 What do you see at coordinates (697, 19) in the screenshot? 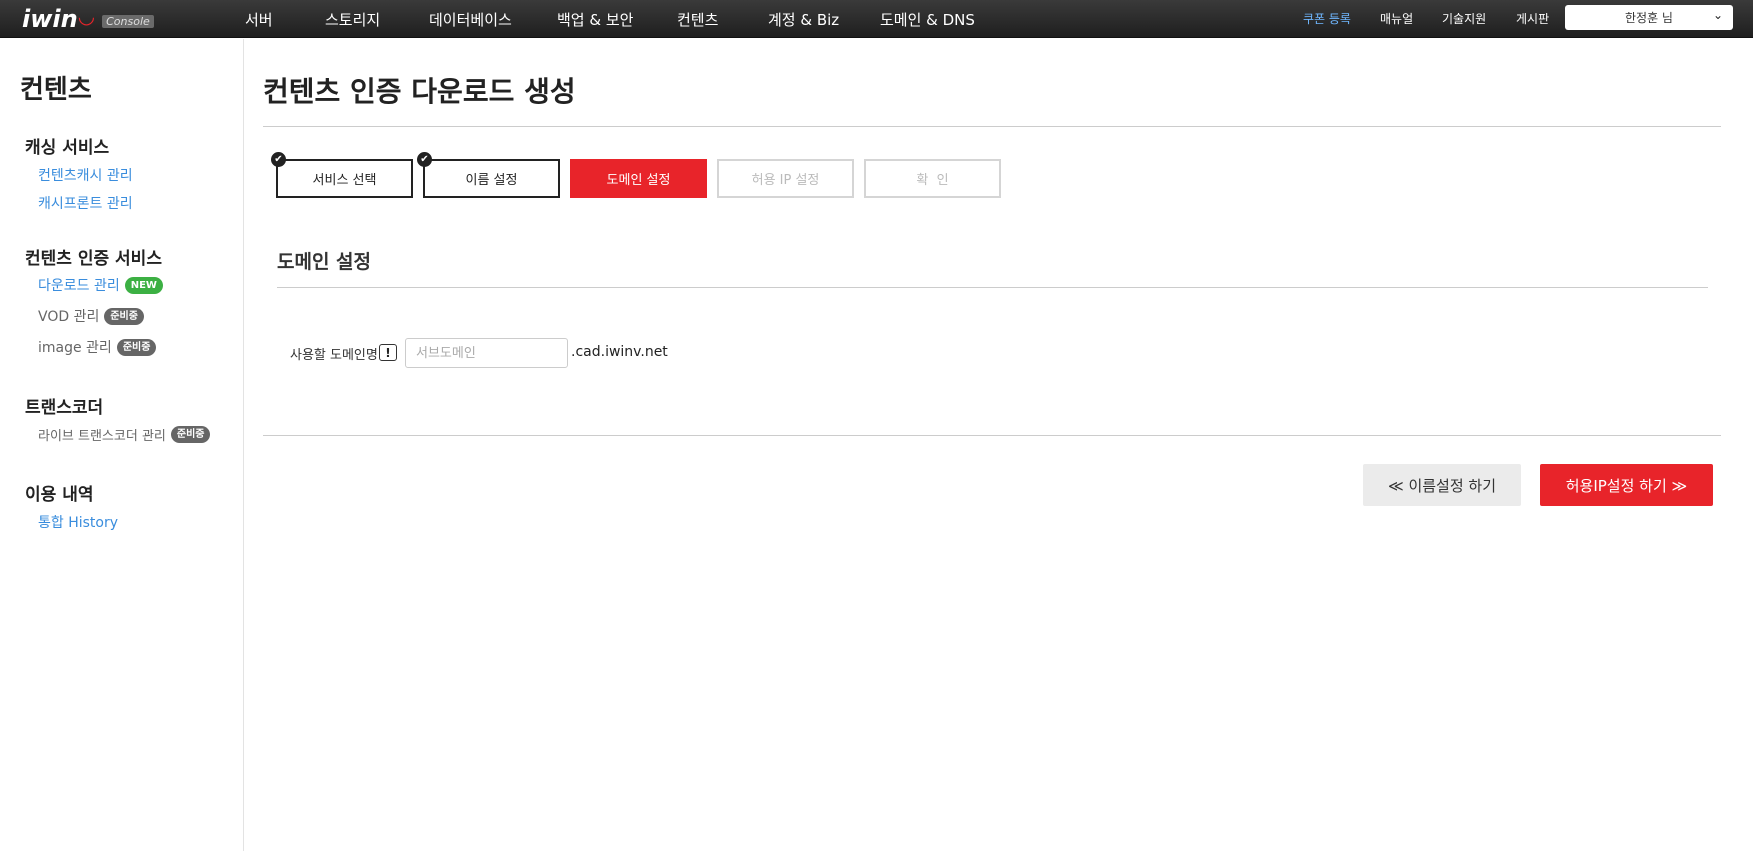
I see `nav-item-contents: 컨텐츠` at bounding box center [697, 19].